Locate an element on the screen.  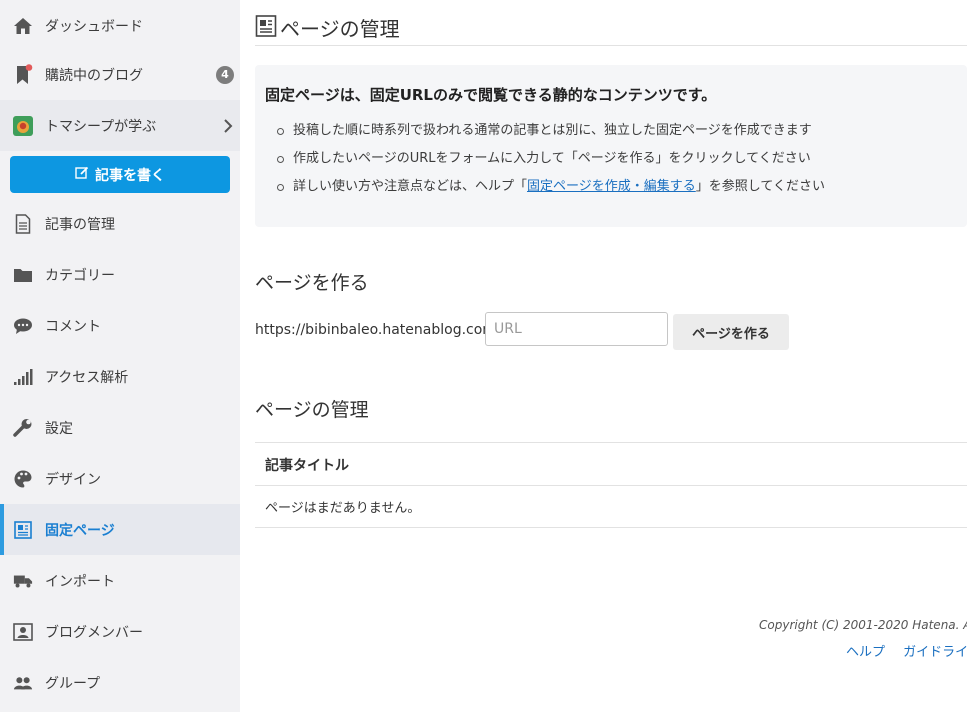
footer-links: ヘルプ ガイドライ is located at coordinates (906, 650).